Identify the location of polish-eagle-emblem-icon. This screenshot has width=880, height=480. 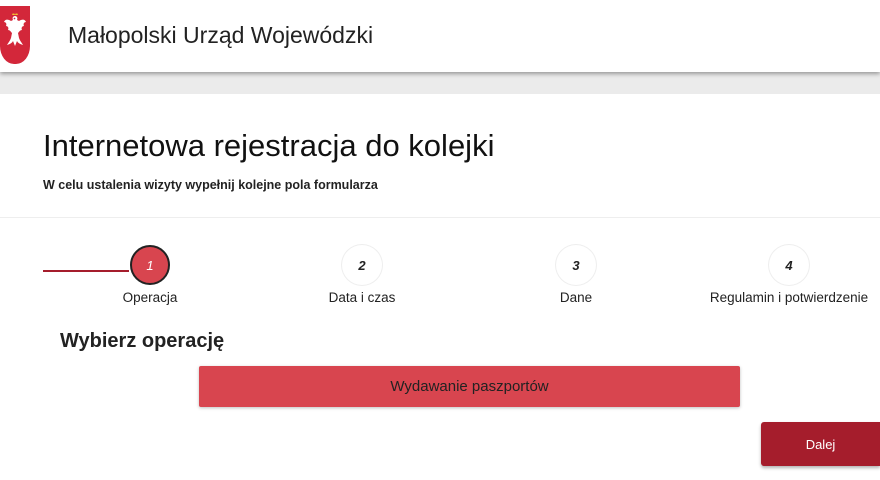
(15, 35).